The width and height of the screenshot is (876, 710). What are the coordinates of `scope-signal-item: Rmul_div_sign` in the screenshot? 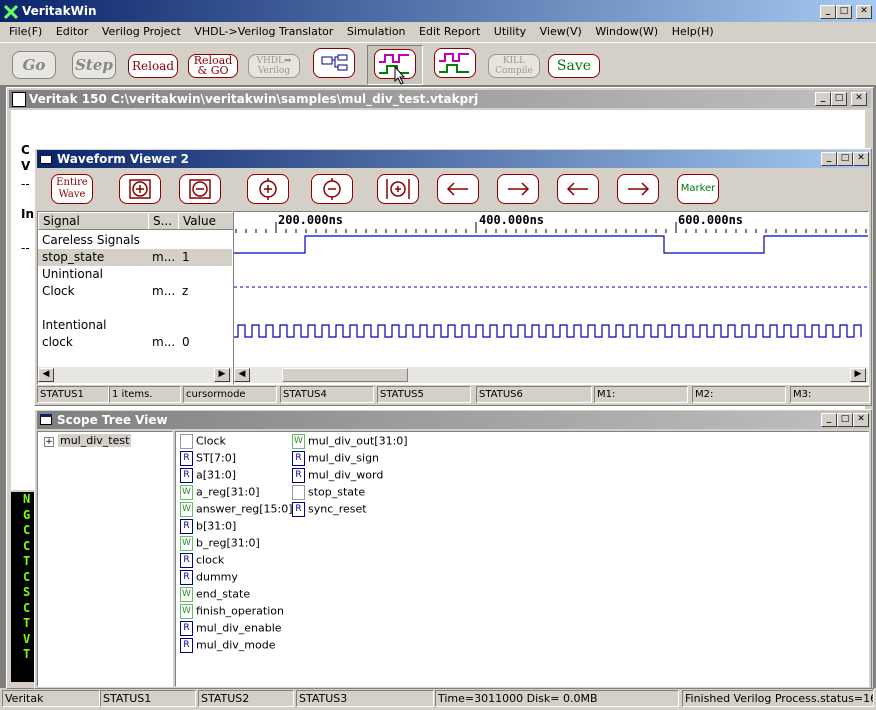 It's located at (335, 458).